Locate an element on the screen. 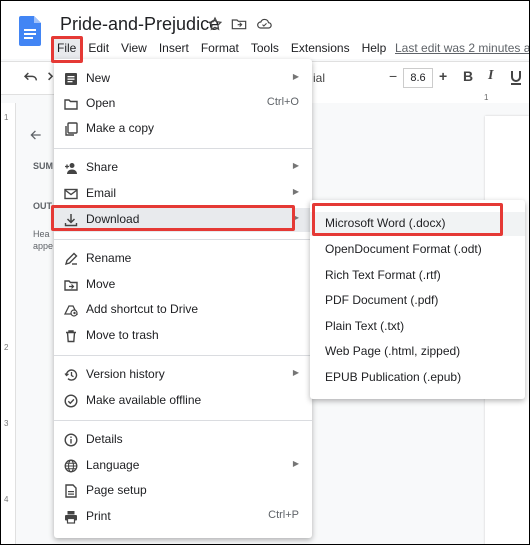  menu-format: Format is located at coordinates (220, 49).